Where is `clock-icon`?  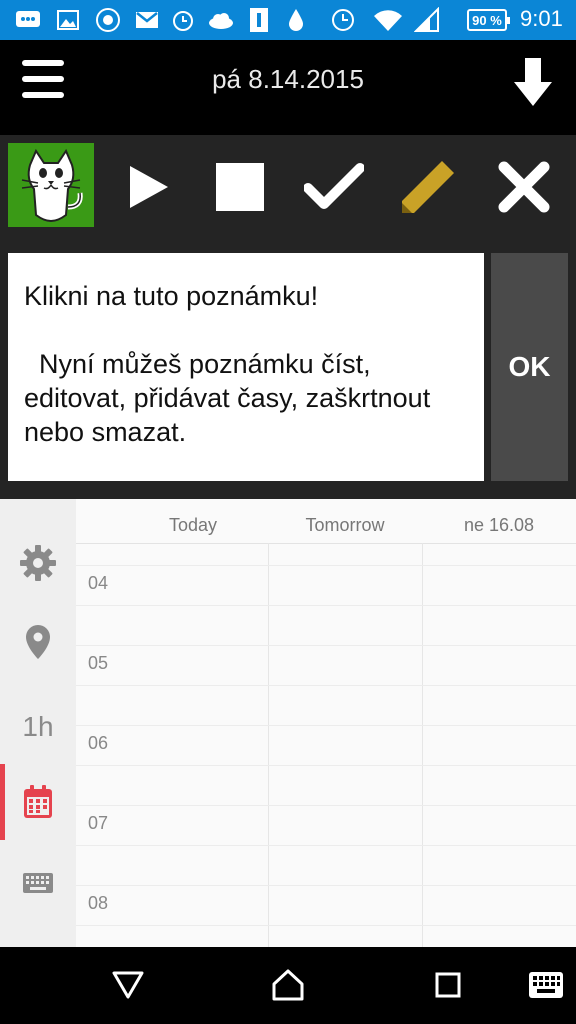
clock-icon is located at coordinates (343, 20).